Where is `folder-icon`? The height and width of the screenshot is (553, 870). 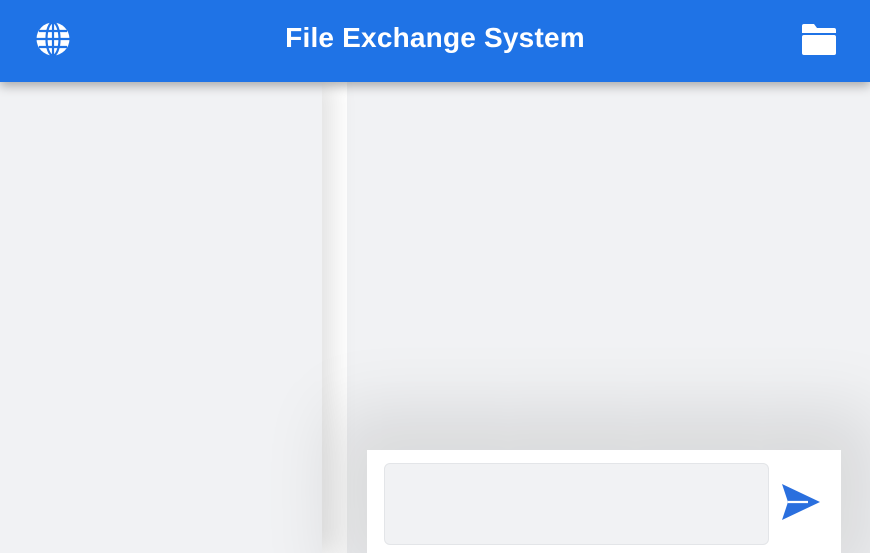
folder-icon is located at coordinates (819, 39).